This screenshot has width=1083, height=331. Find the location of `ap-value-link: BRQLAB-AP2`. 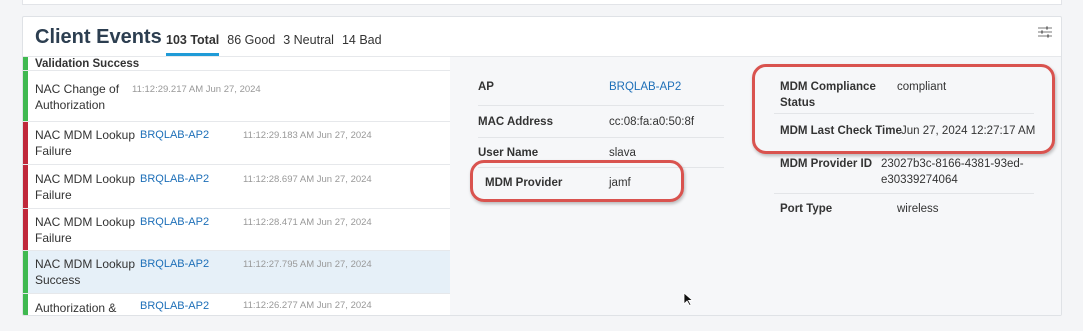

ap-value-link: BRQLAB-AP2 is located at coordinates (645, 87).